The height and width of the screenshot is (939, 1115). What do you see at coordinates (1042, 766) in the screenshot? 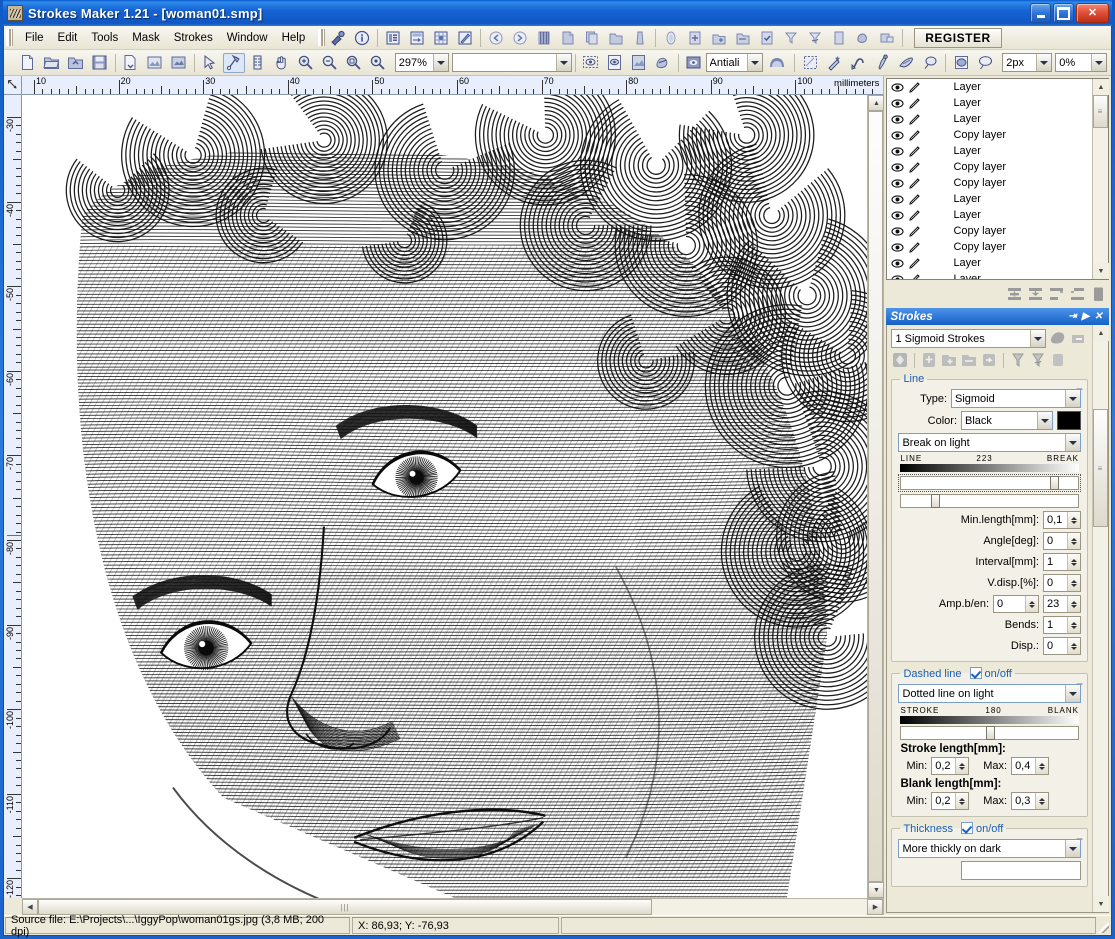
I see `stroke-max-stepper` at bounding box center [1042, 766].